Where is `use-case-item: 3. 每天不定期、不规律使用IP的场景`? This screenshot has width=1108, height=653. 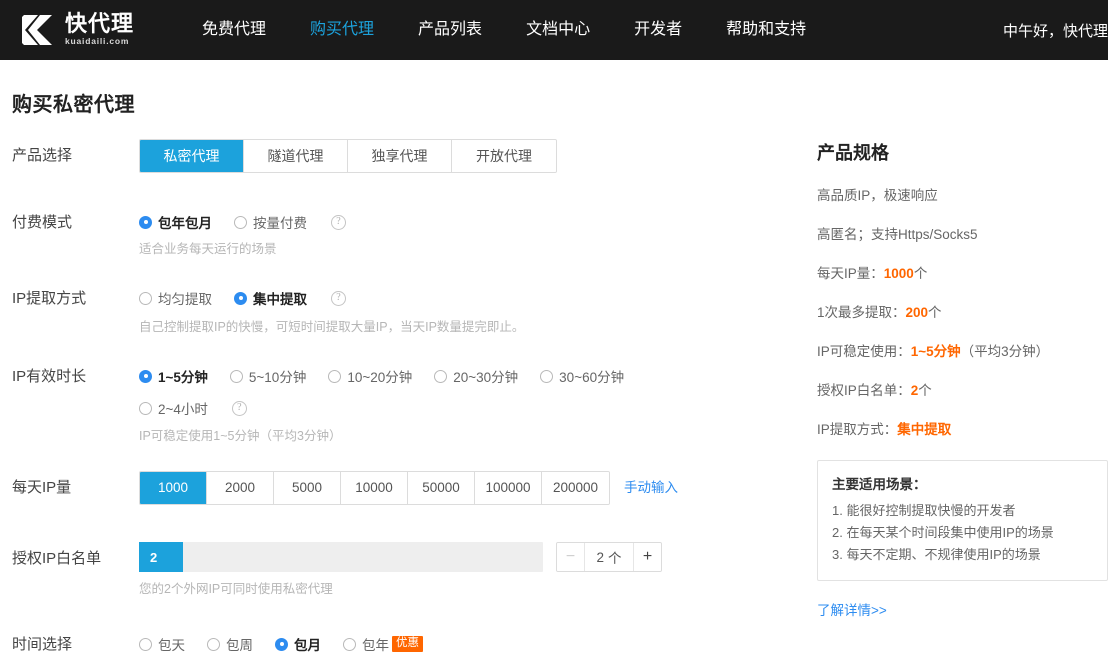 use-case-item: 3. 每天不定期、不规律使用IP的场景 is located at coordinates (936, 554).